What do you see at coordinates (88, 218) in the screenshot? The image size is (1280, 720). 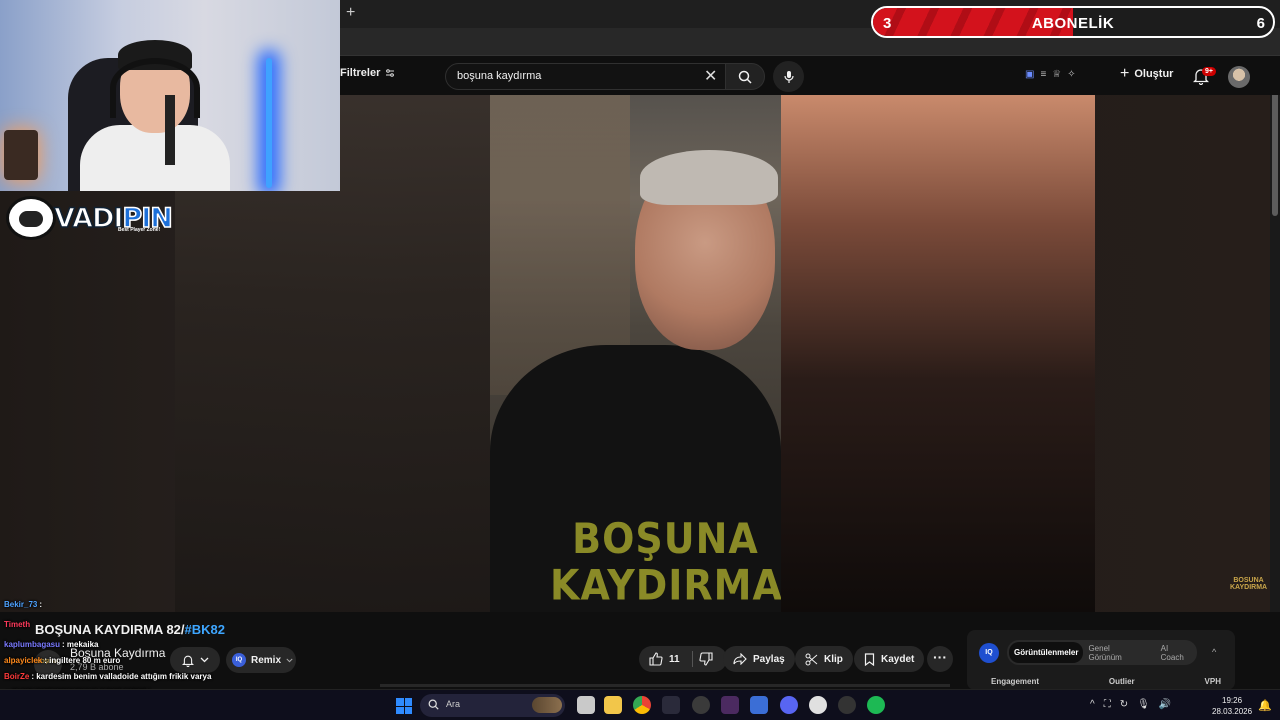 I see `stream-logo-main: VADI` at bounding box center [88, 218].